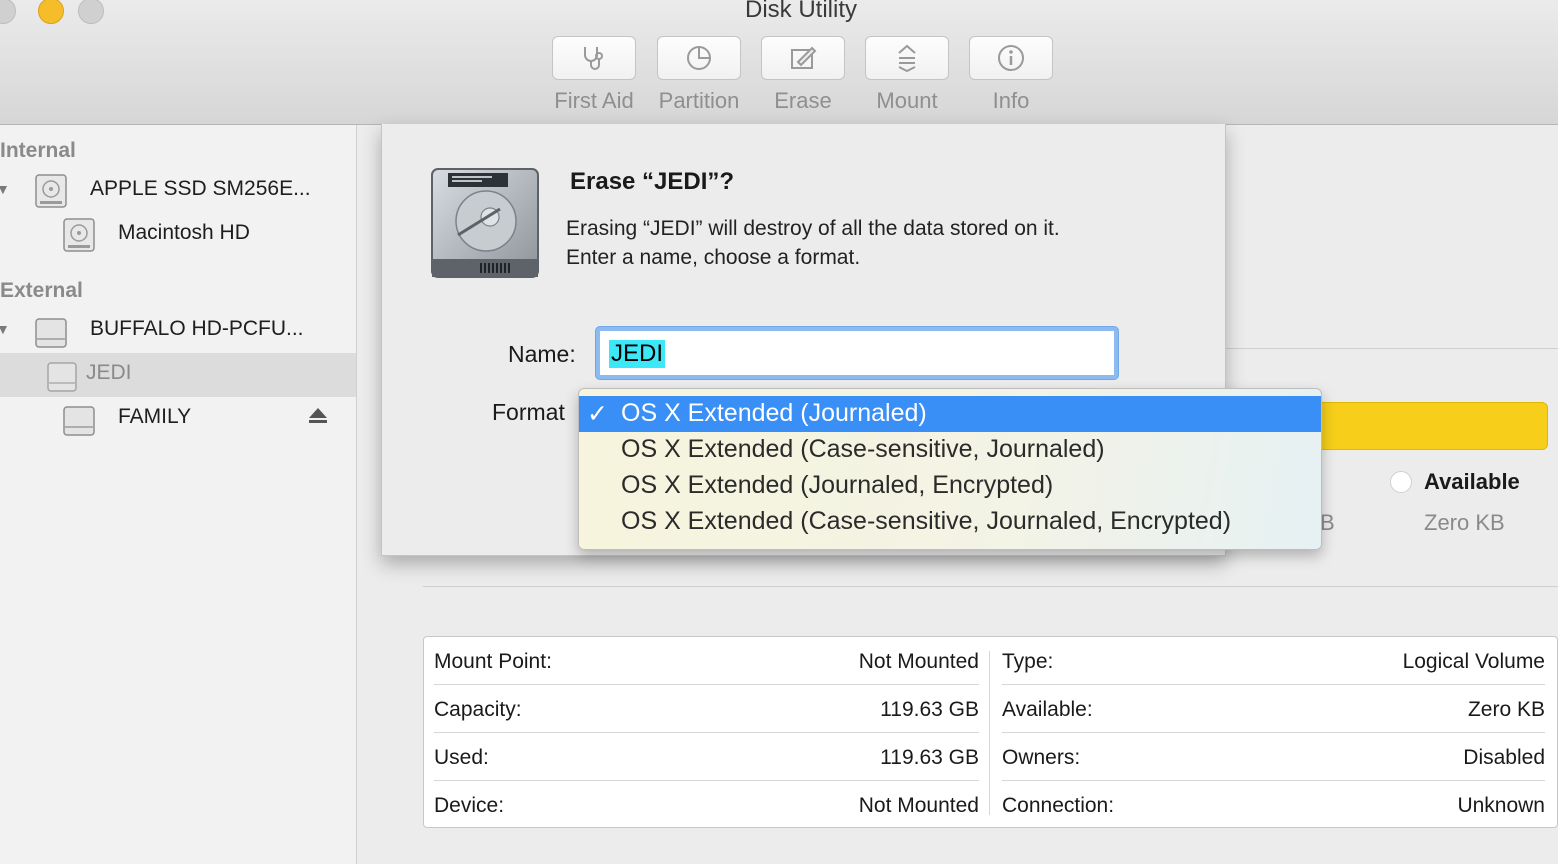  I want to click on checkmark-icon: ✓, so click(597, 414).